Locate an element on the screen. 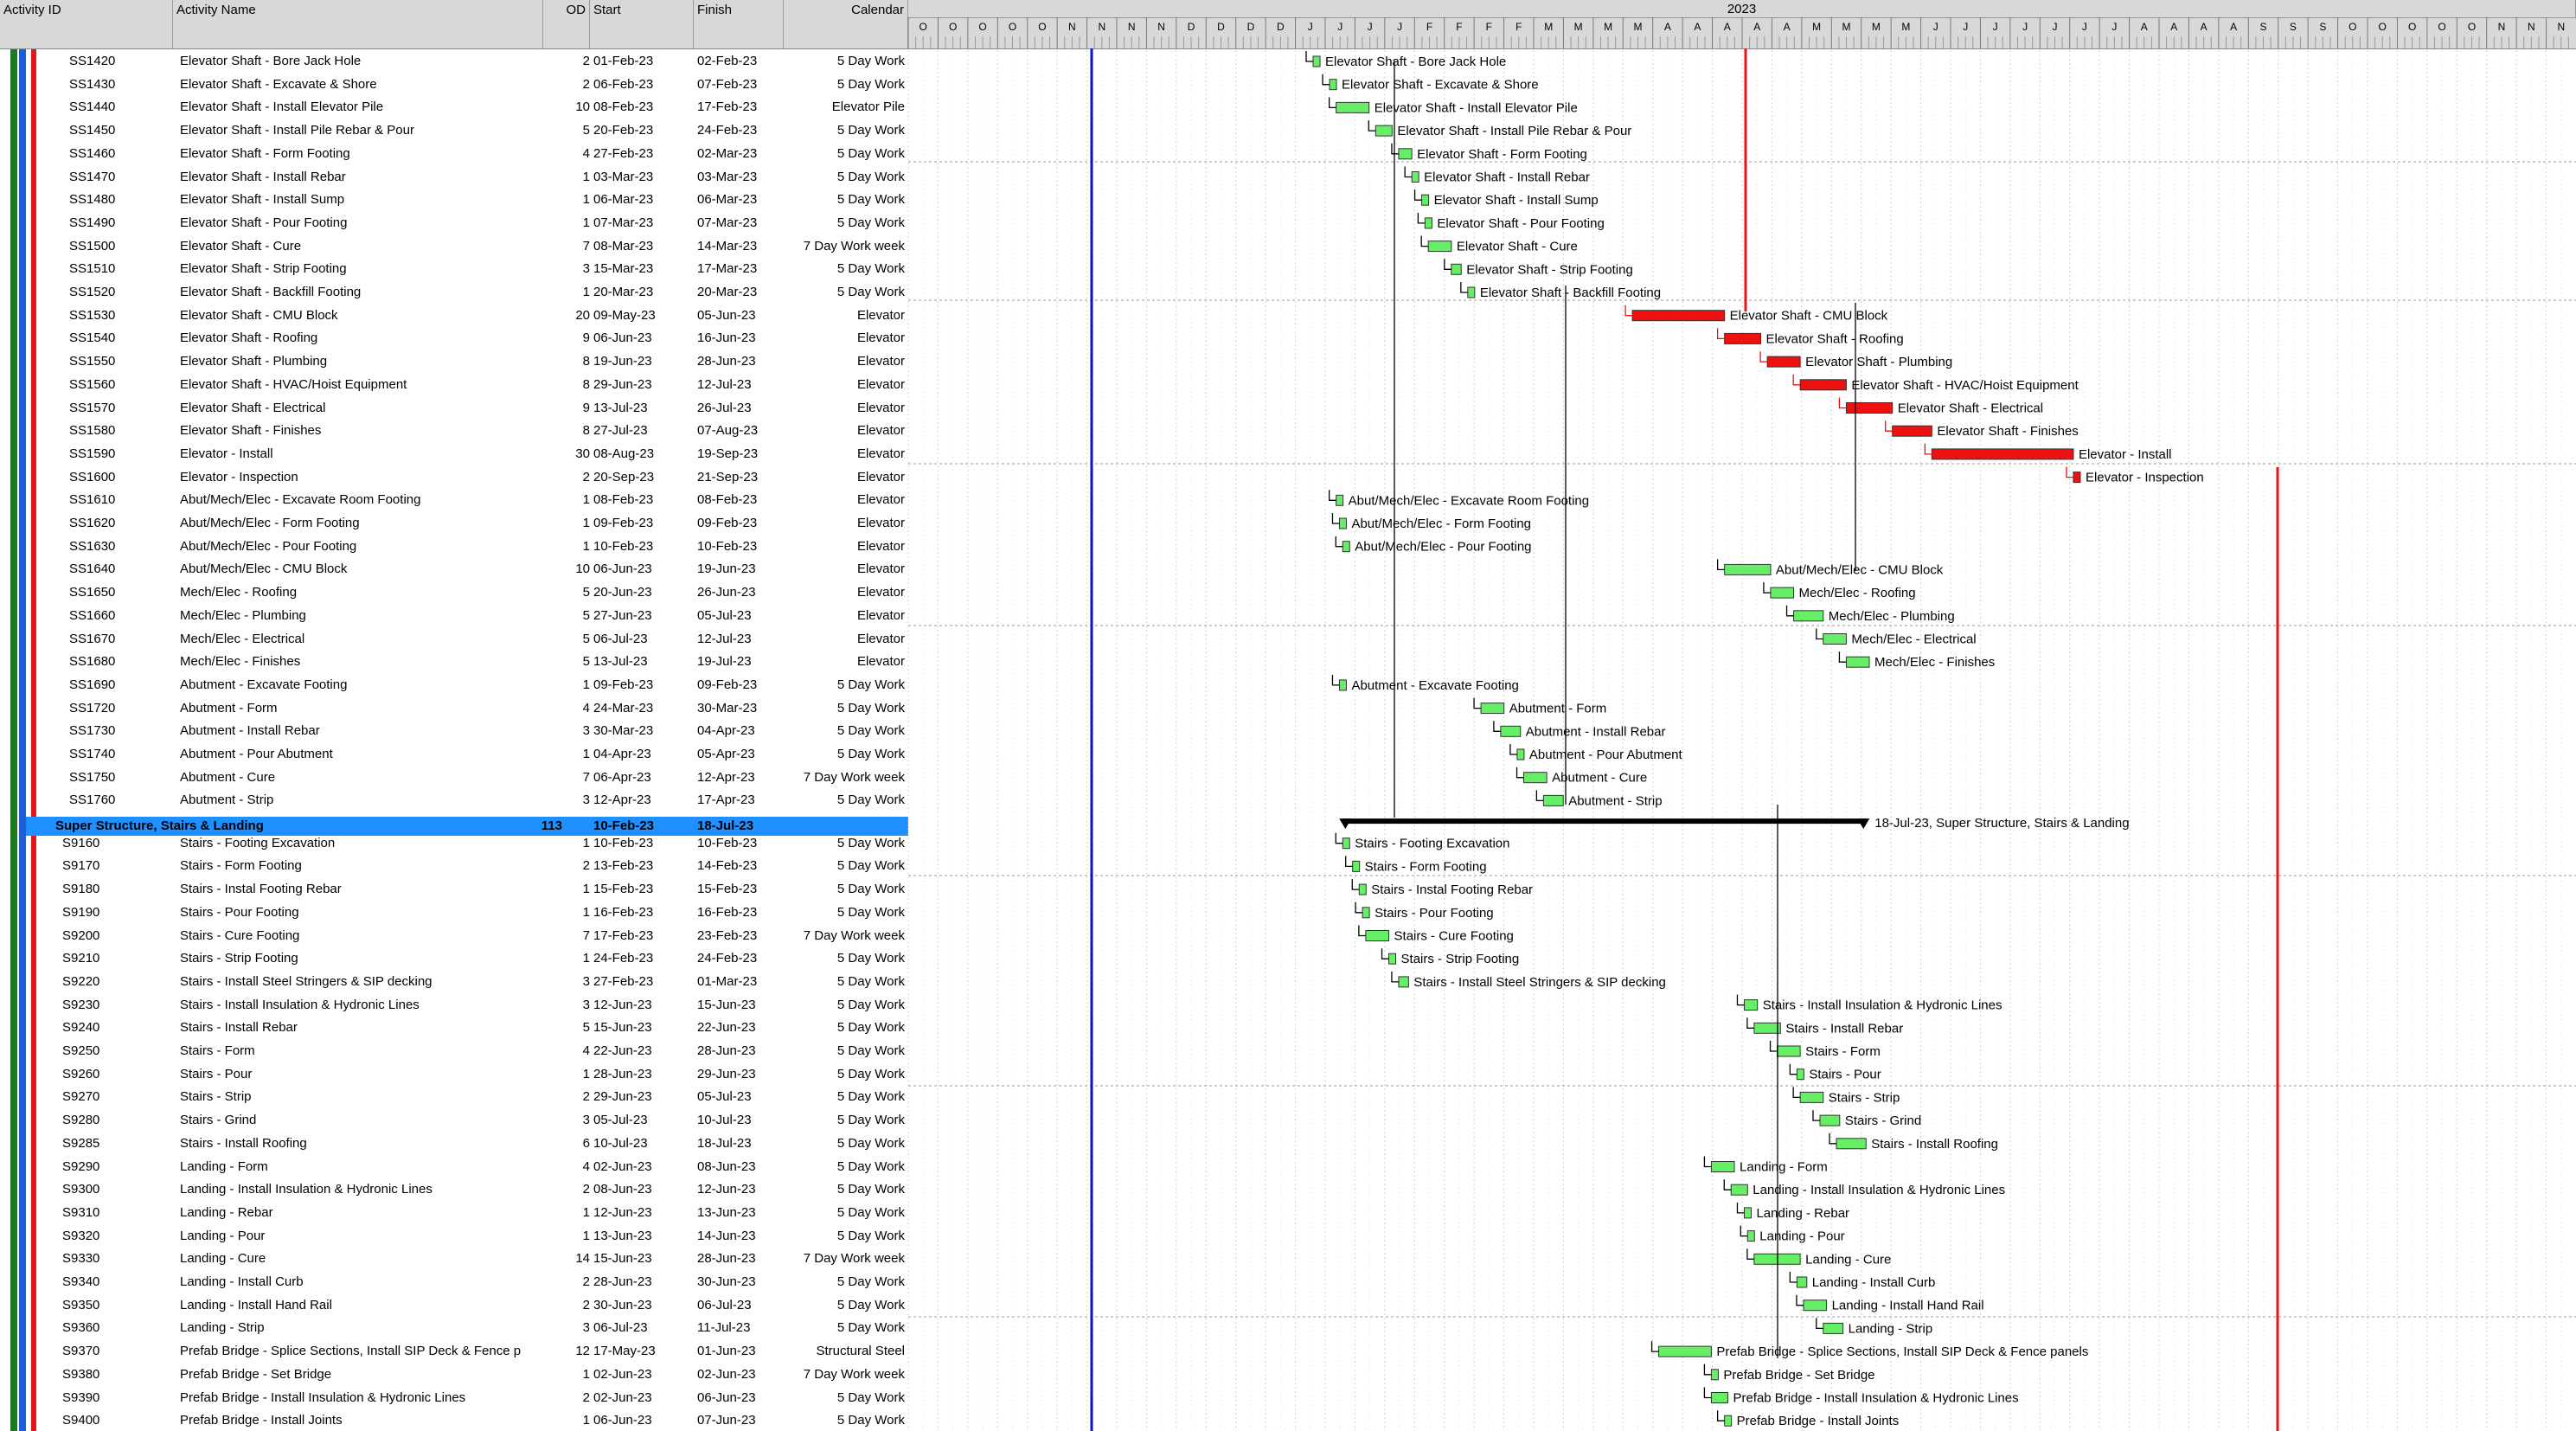 The image size is (2576, 1431). bar-label: Abutment - Cure is located at coordinates (1599, 778).